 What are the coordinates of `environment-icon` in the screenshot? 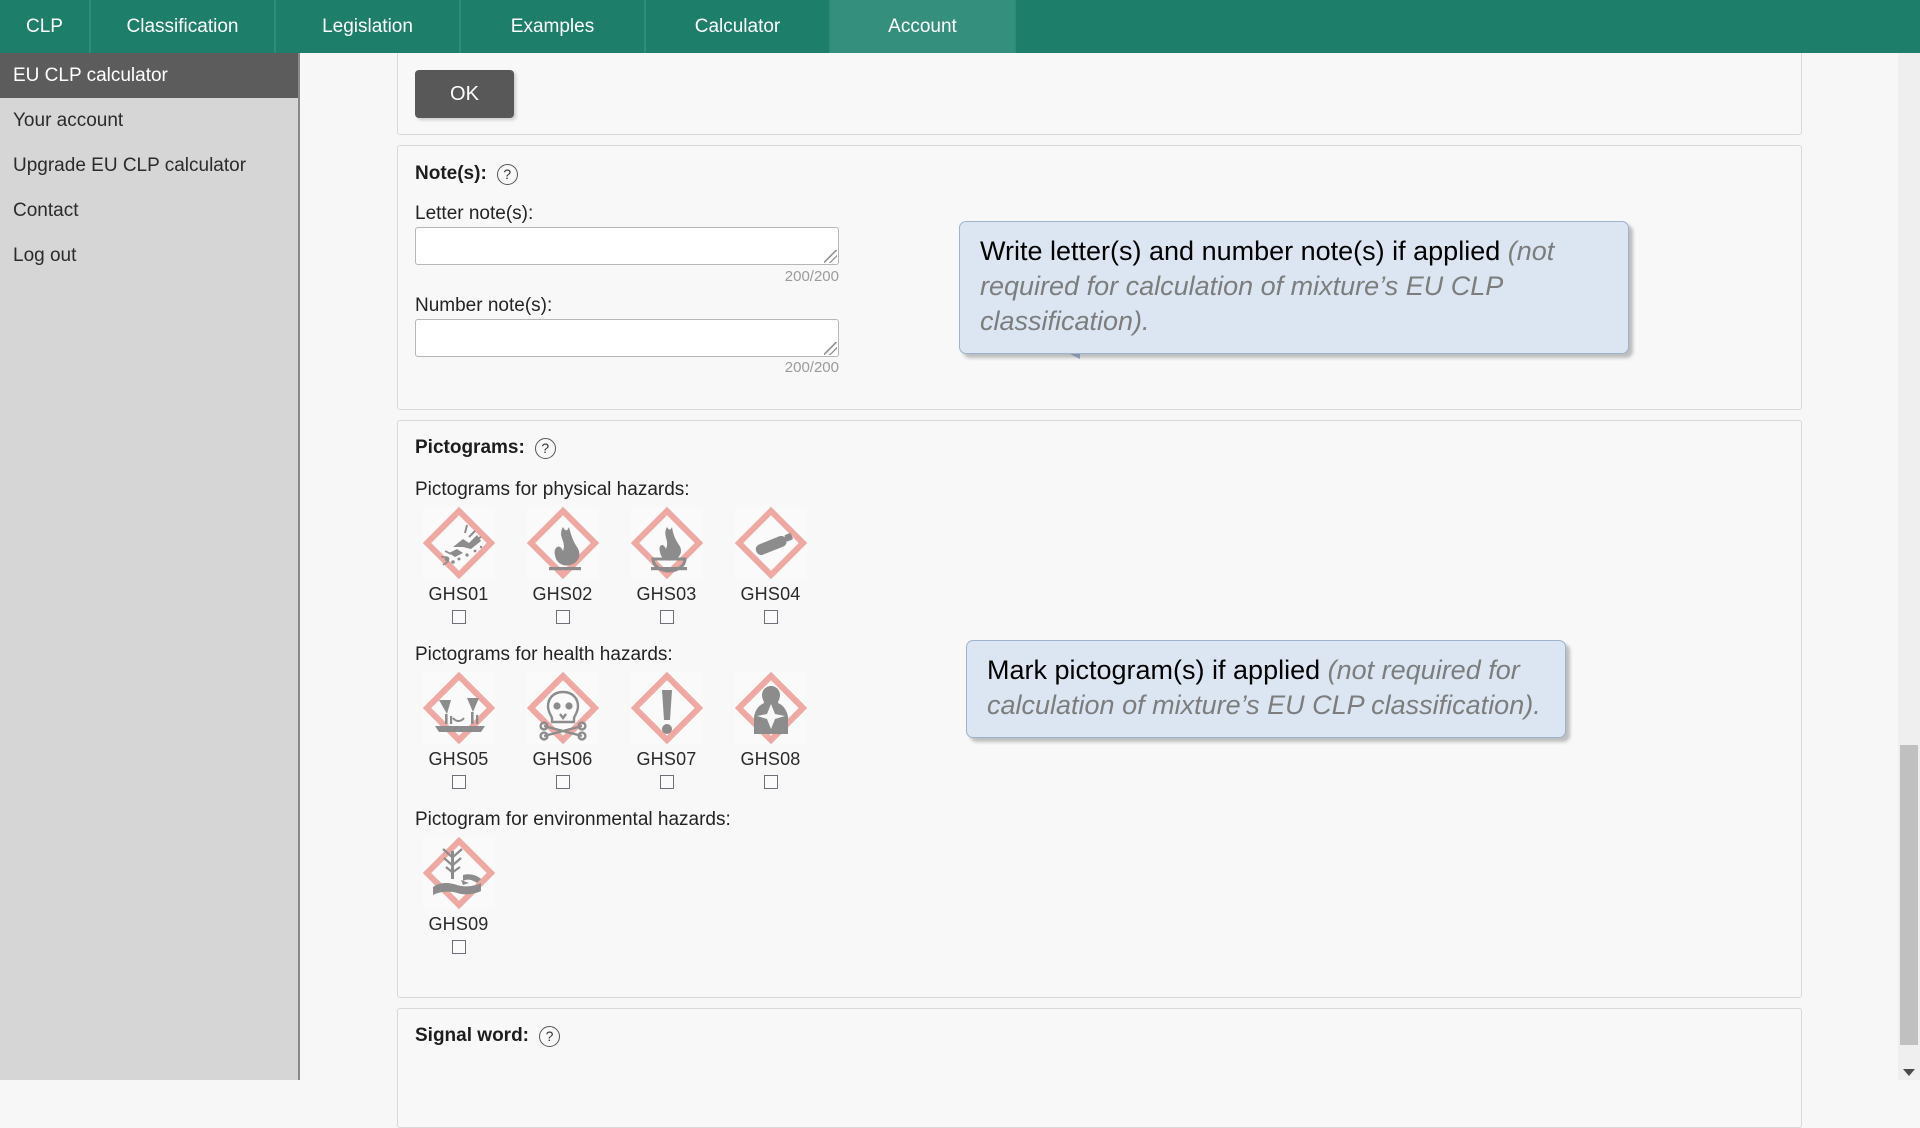 It's located at (458, 873).